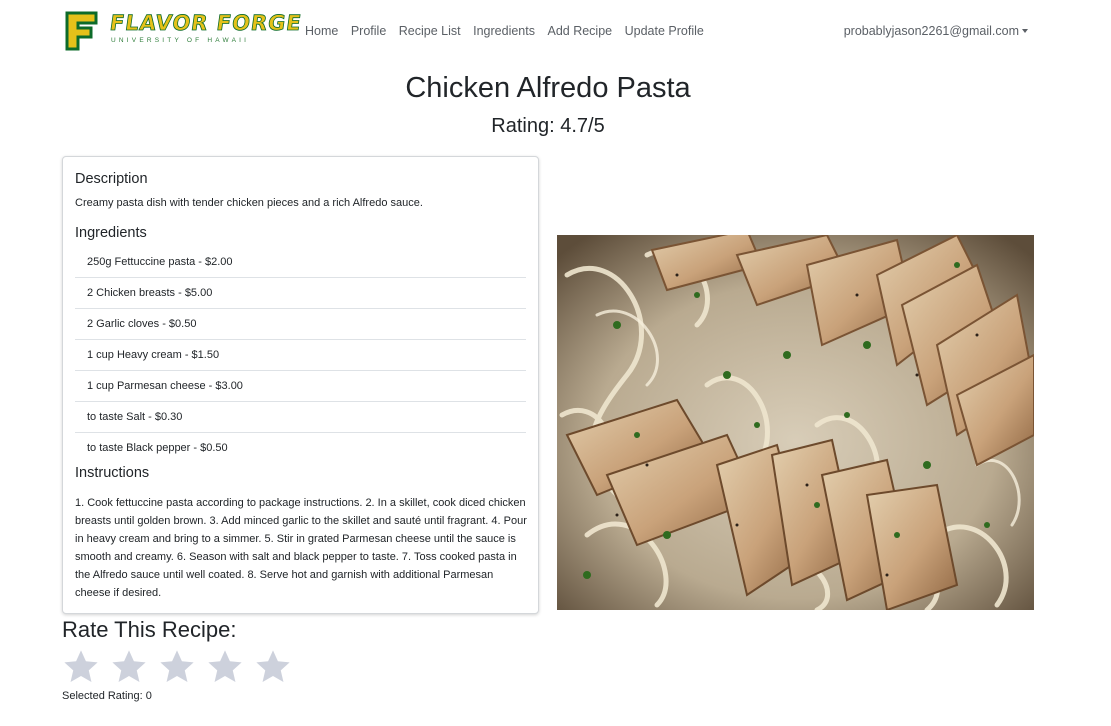 The image size is (1111, 726). What do you see at coordinates (300, 262) in the screenshot?
I see `ingredient-item: 250g Fettuccine pasta - $2.00` at bounding box center [300, 262].